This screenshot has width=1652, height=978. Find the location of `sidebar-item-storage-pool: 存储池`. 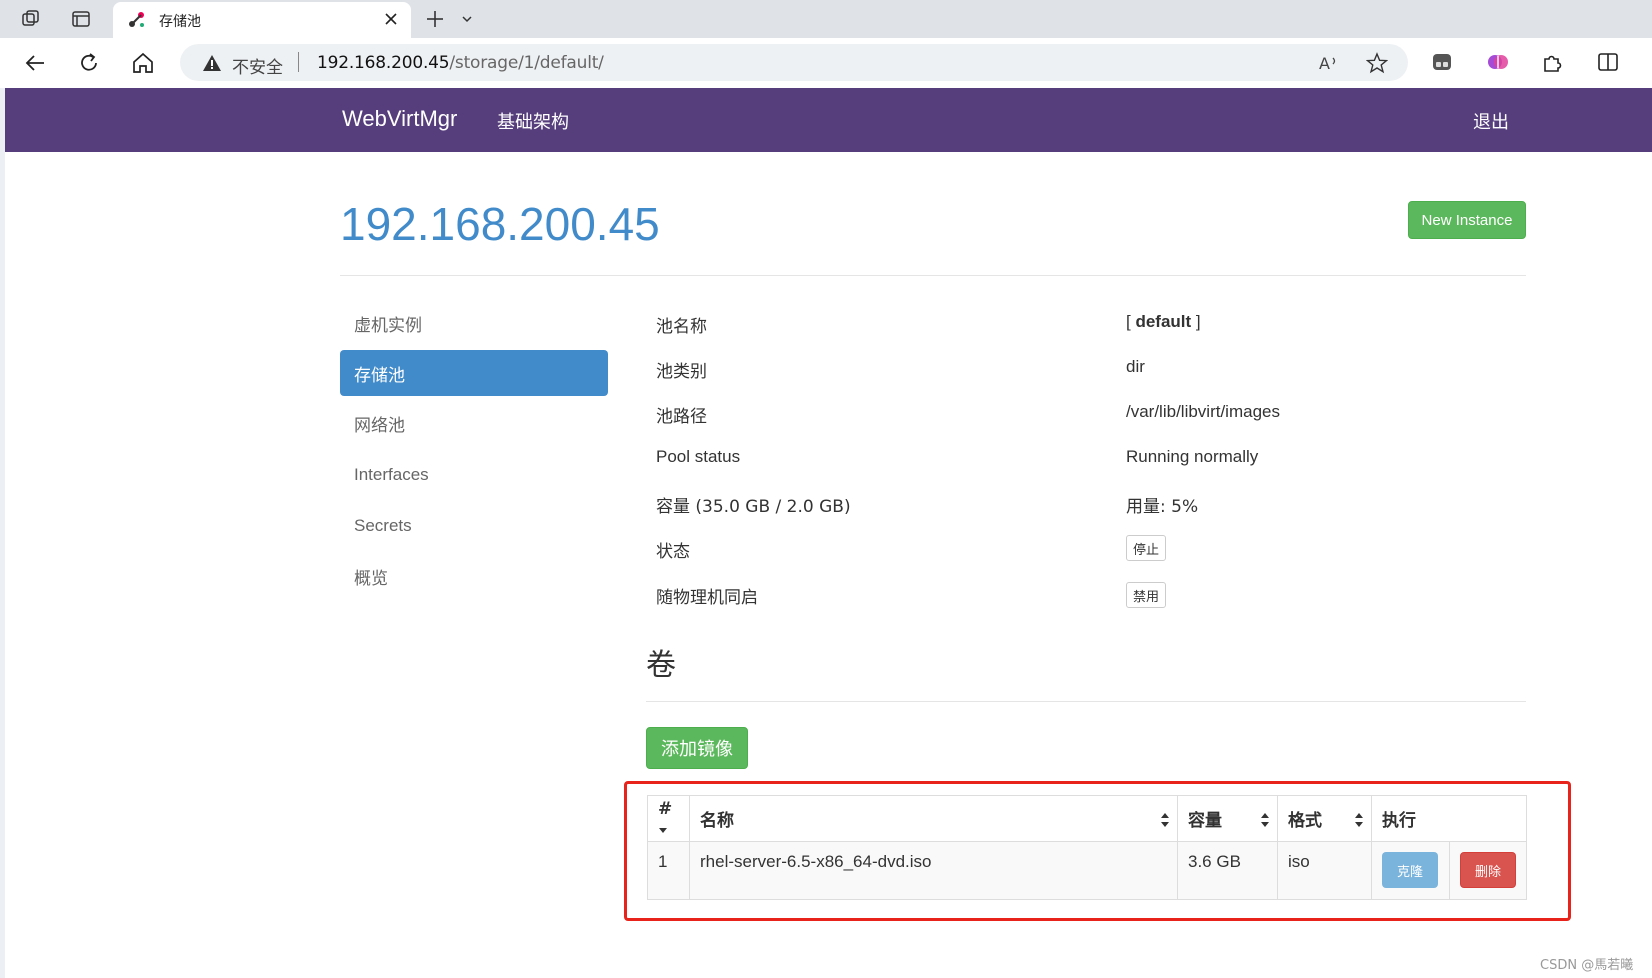

sidebar-item-storage-pool: 存储池 is located at coordinates (474, 373).